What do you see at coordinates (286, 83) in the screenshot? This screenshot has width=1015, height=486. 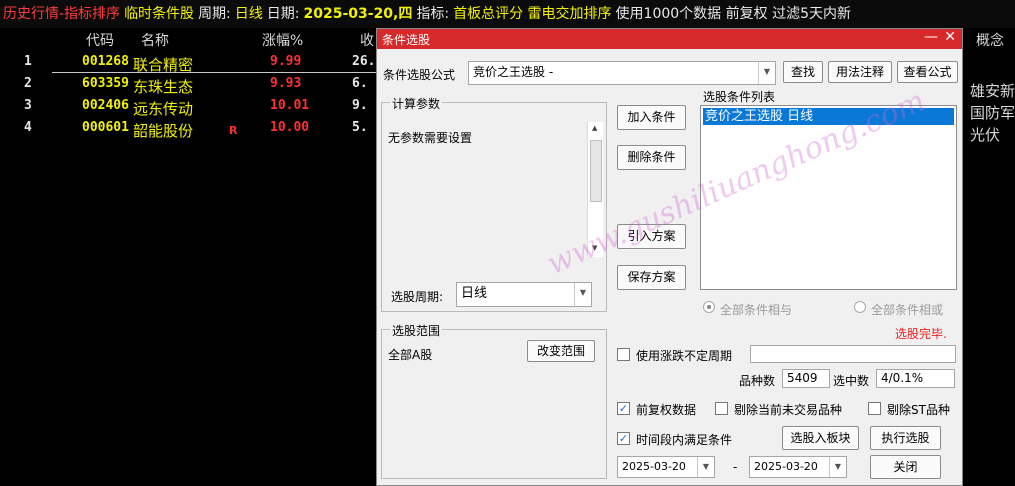 I see `stock-change: 9.93` at bounding box center [286, 83].